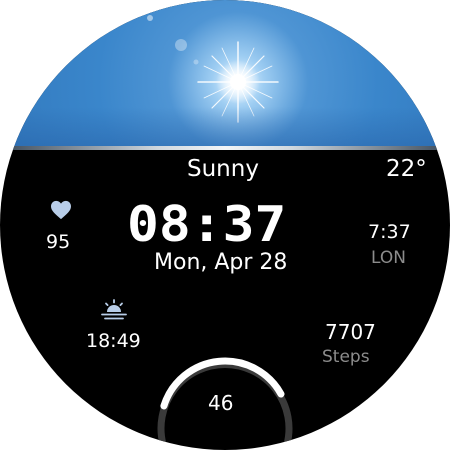 Image resolution: width=450 pixels, height=450 pixels. Describe the element at coordinates (58, 242) in the screenshot. I see `heart-rate-value: 95` at that location.